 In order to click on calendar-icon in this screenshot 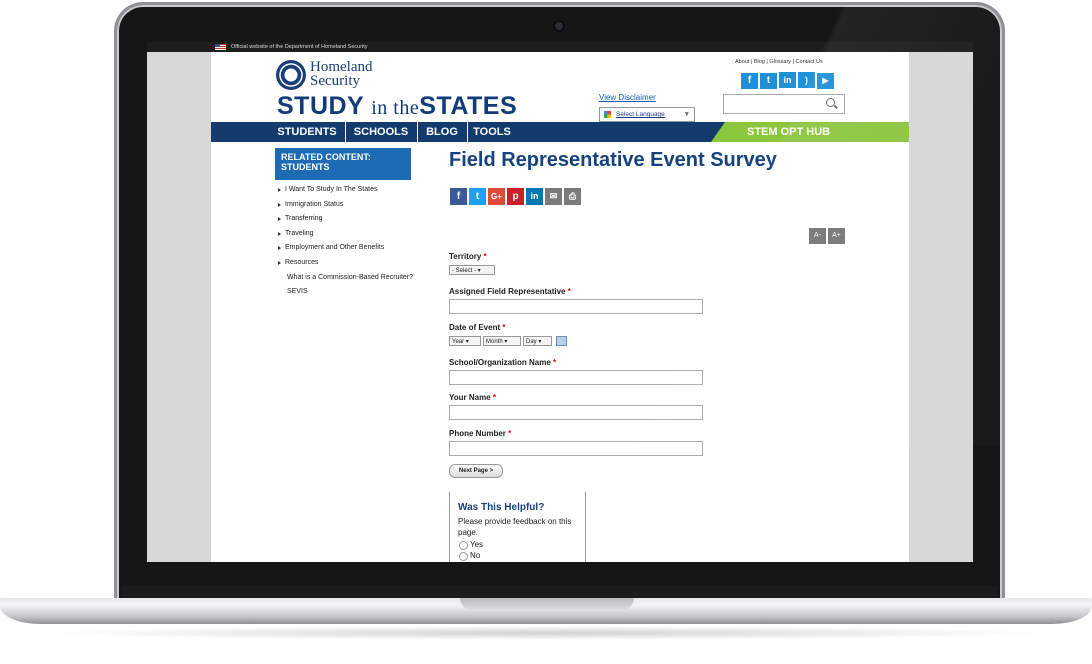, I will do `click(561, 341)`.